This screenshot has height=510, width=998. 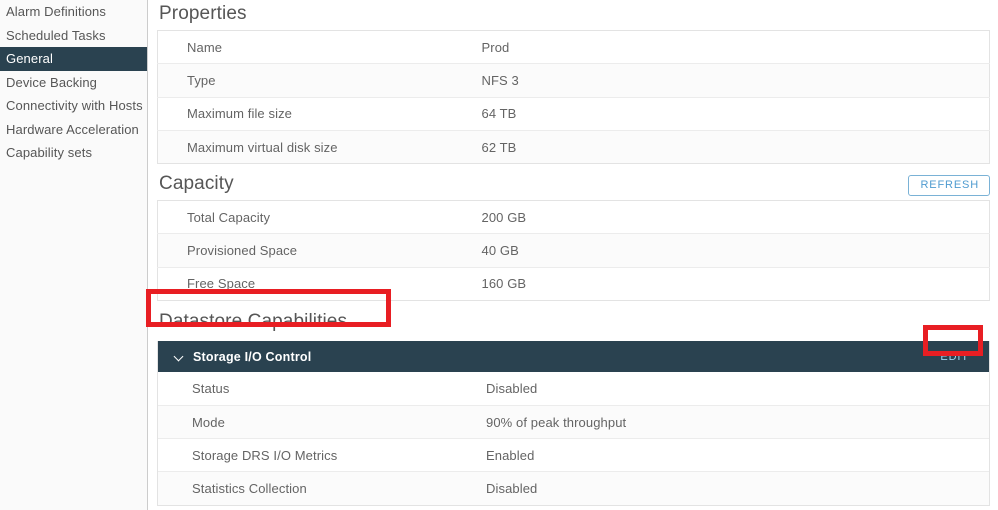 I want to click on sidebar-item-label: Hardware Acceleration, so click(x=72, y=129).